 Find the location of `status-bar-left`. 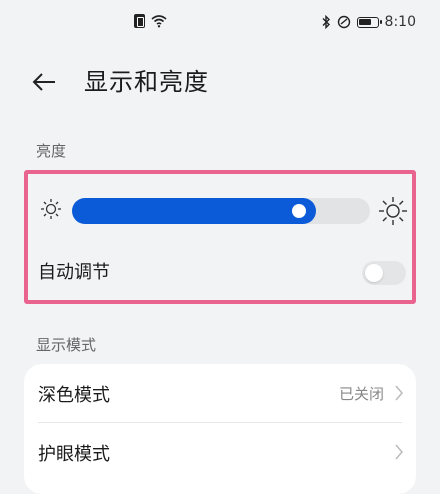

status-bar-left is located at coordinates (150, 21).